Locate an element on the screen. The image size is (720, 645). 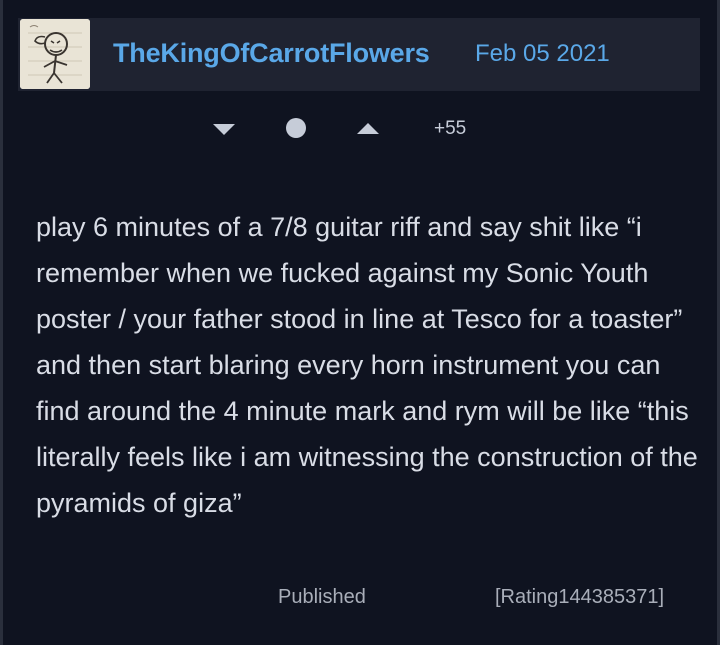
review-date: Feb 05 2021 is located at coordinates (542, 53).